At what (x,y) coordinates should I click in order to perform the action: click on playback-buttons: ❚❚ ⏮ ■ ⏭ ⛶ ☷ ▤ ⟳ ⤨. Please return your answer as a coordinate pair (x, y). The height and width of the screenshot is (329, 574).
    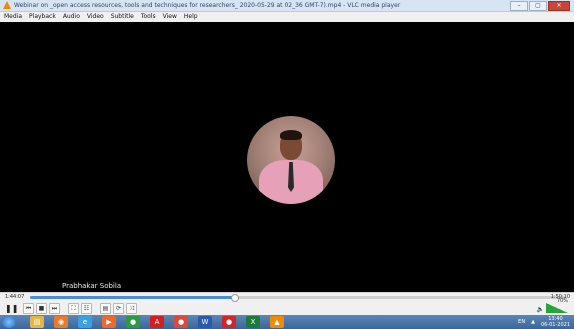
    Looking at the image, I should click on (71, 308).